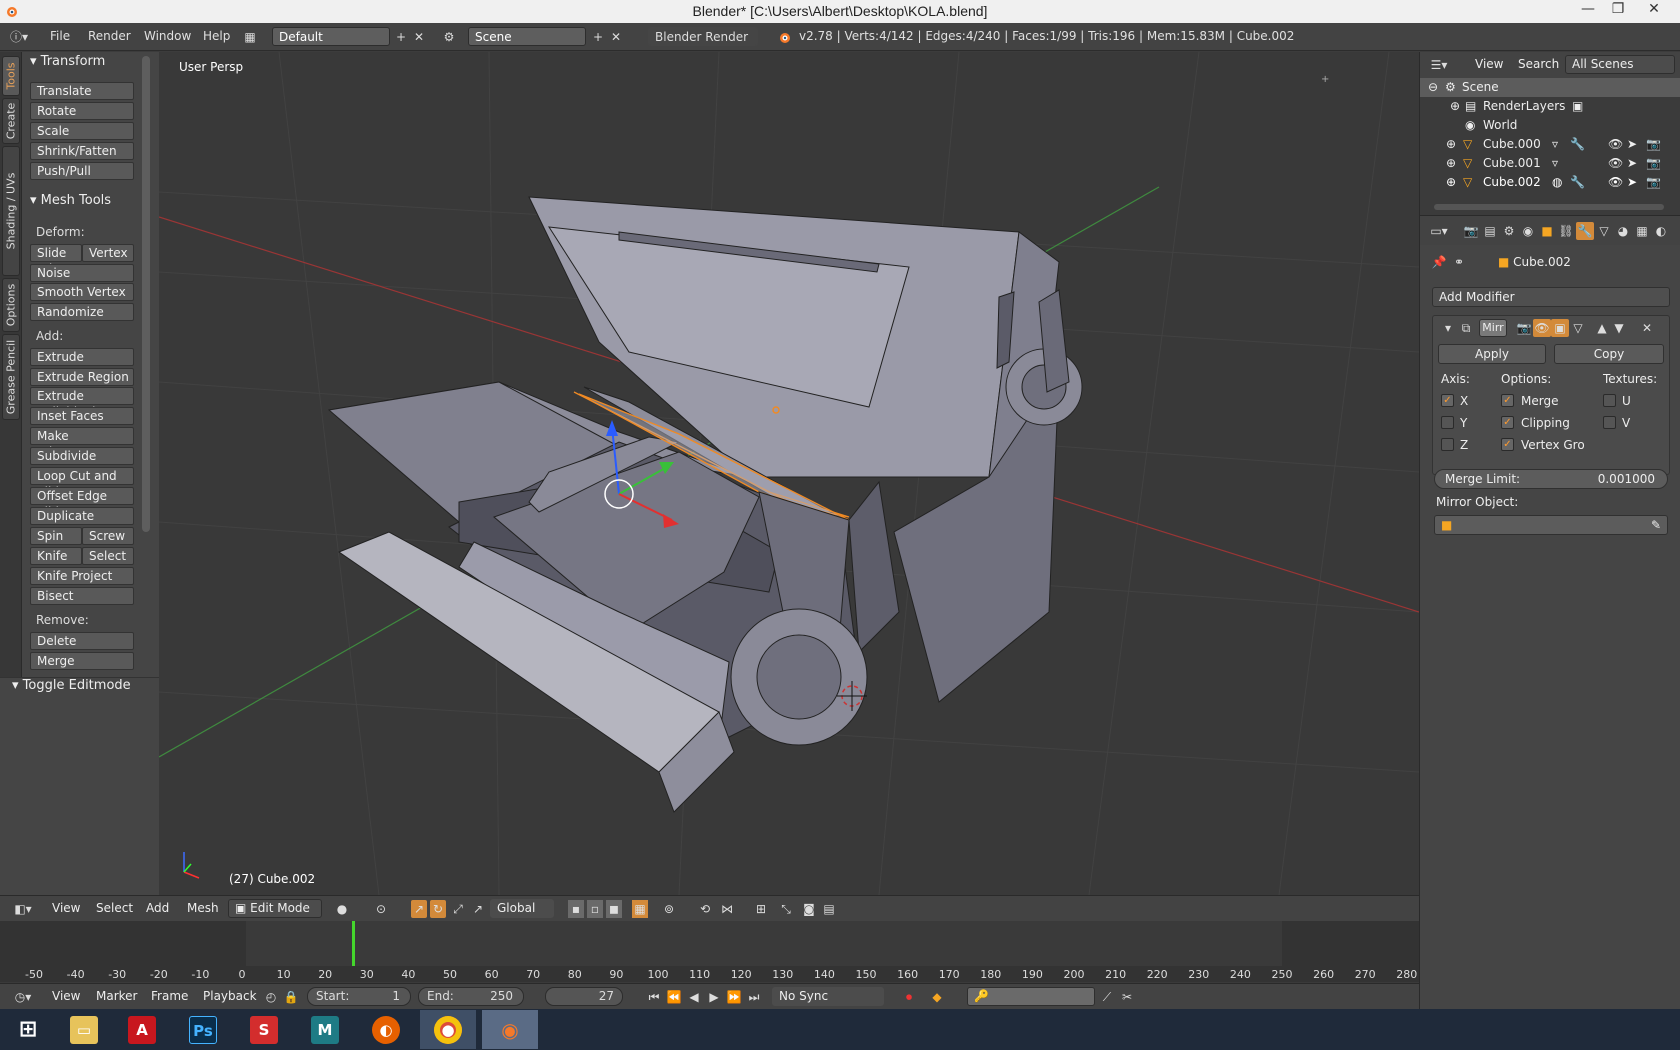 This screenshot has height=1050, width=1680. Describe the element at coordinates (584, 996) in the screenshot. I see `current-frame-field: 27` at that location.